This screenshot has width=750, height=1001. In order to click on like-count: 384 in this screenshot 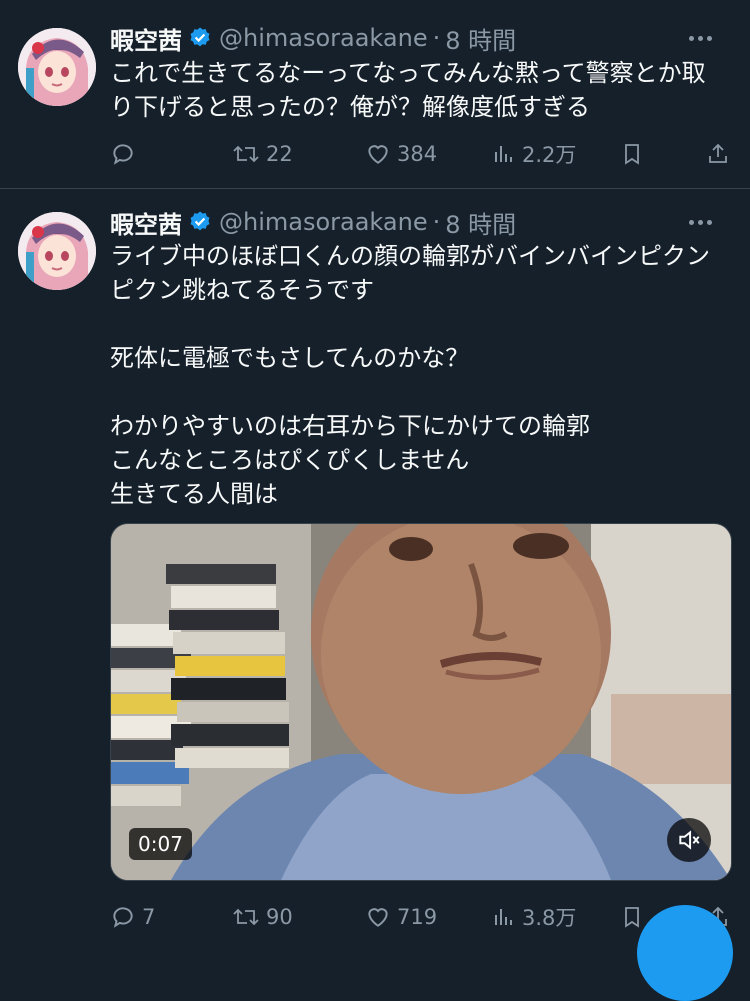, I will do `click(417, 154)`.